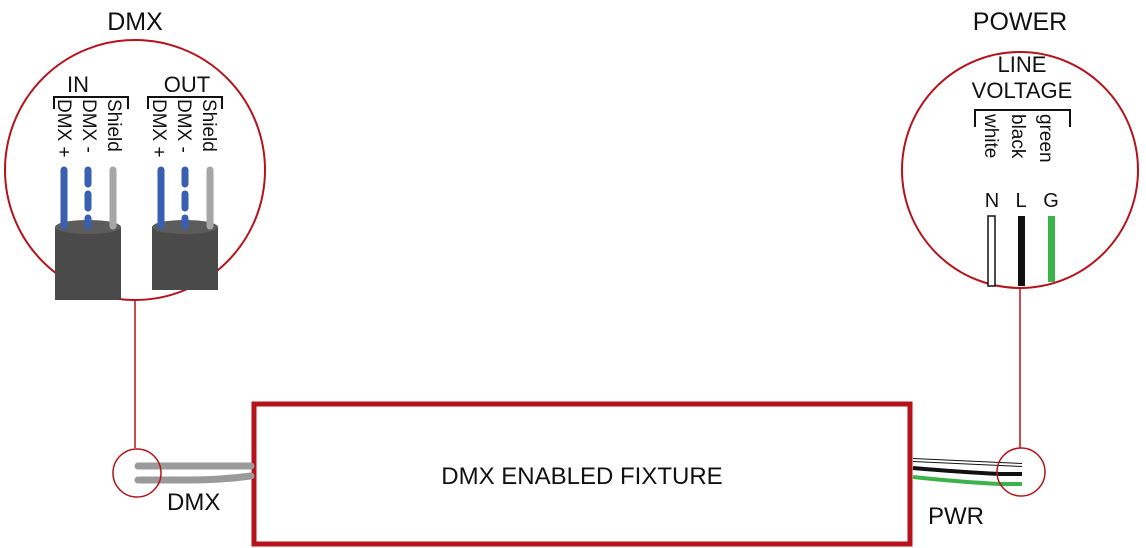  What do you see at coordinates (158, 128) in the screenshot?
I see `out-pin-dmx-plus: DMX +` at bounding box center [158, 128].